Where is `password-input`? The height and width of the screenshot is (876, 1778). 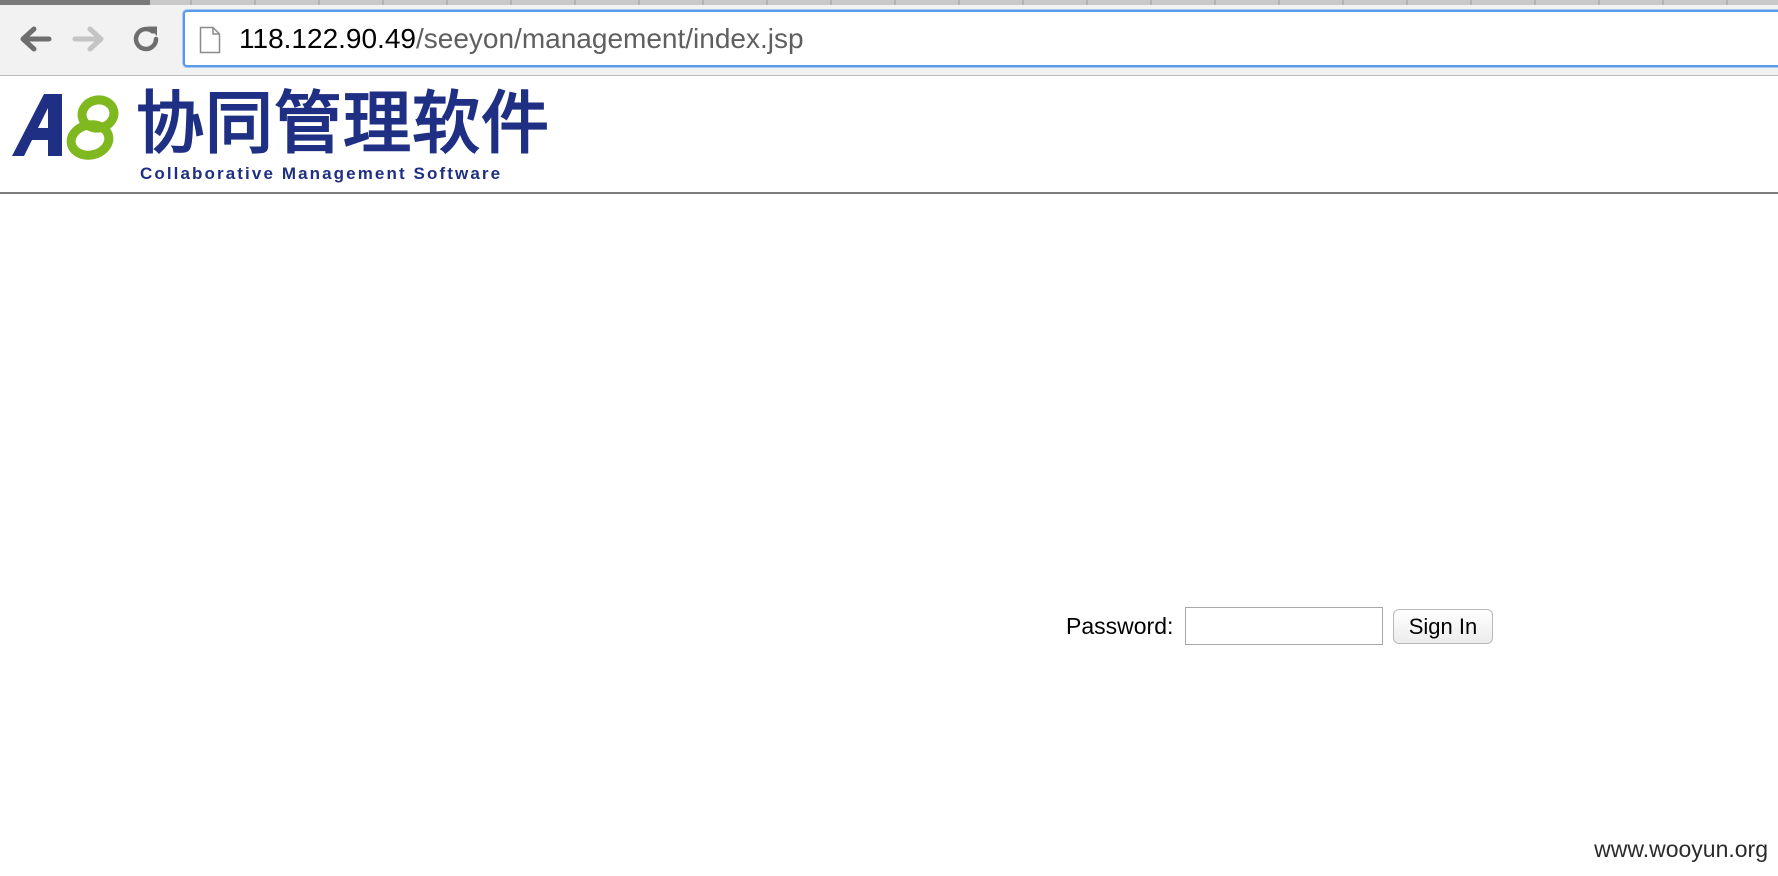 password-input is located at coordinates (1284, 626).